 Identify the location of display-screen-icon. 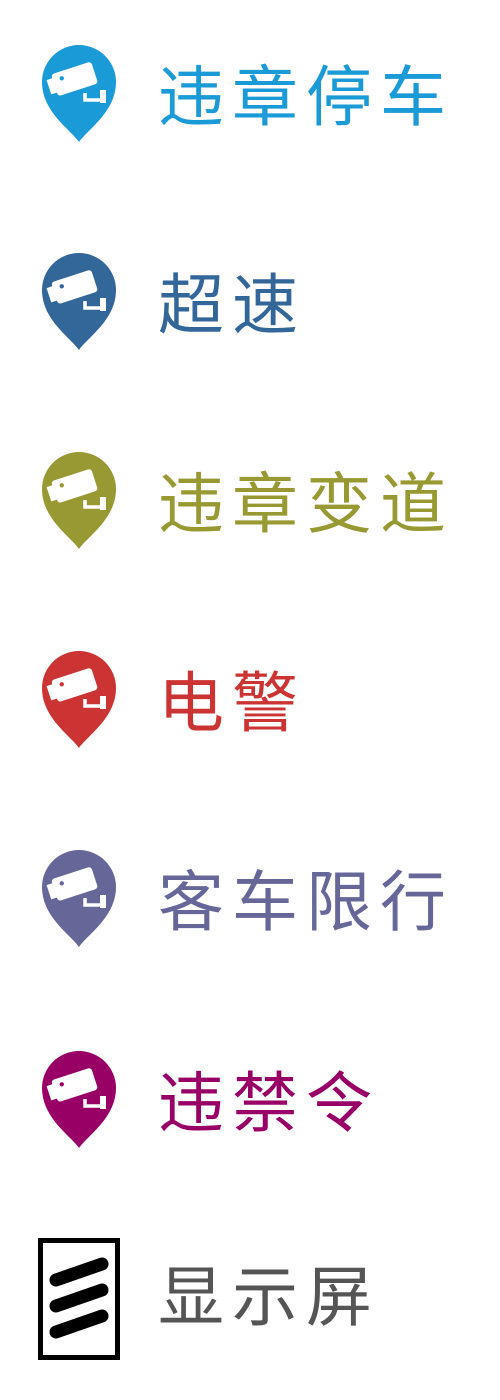
(79, 1299).